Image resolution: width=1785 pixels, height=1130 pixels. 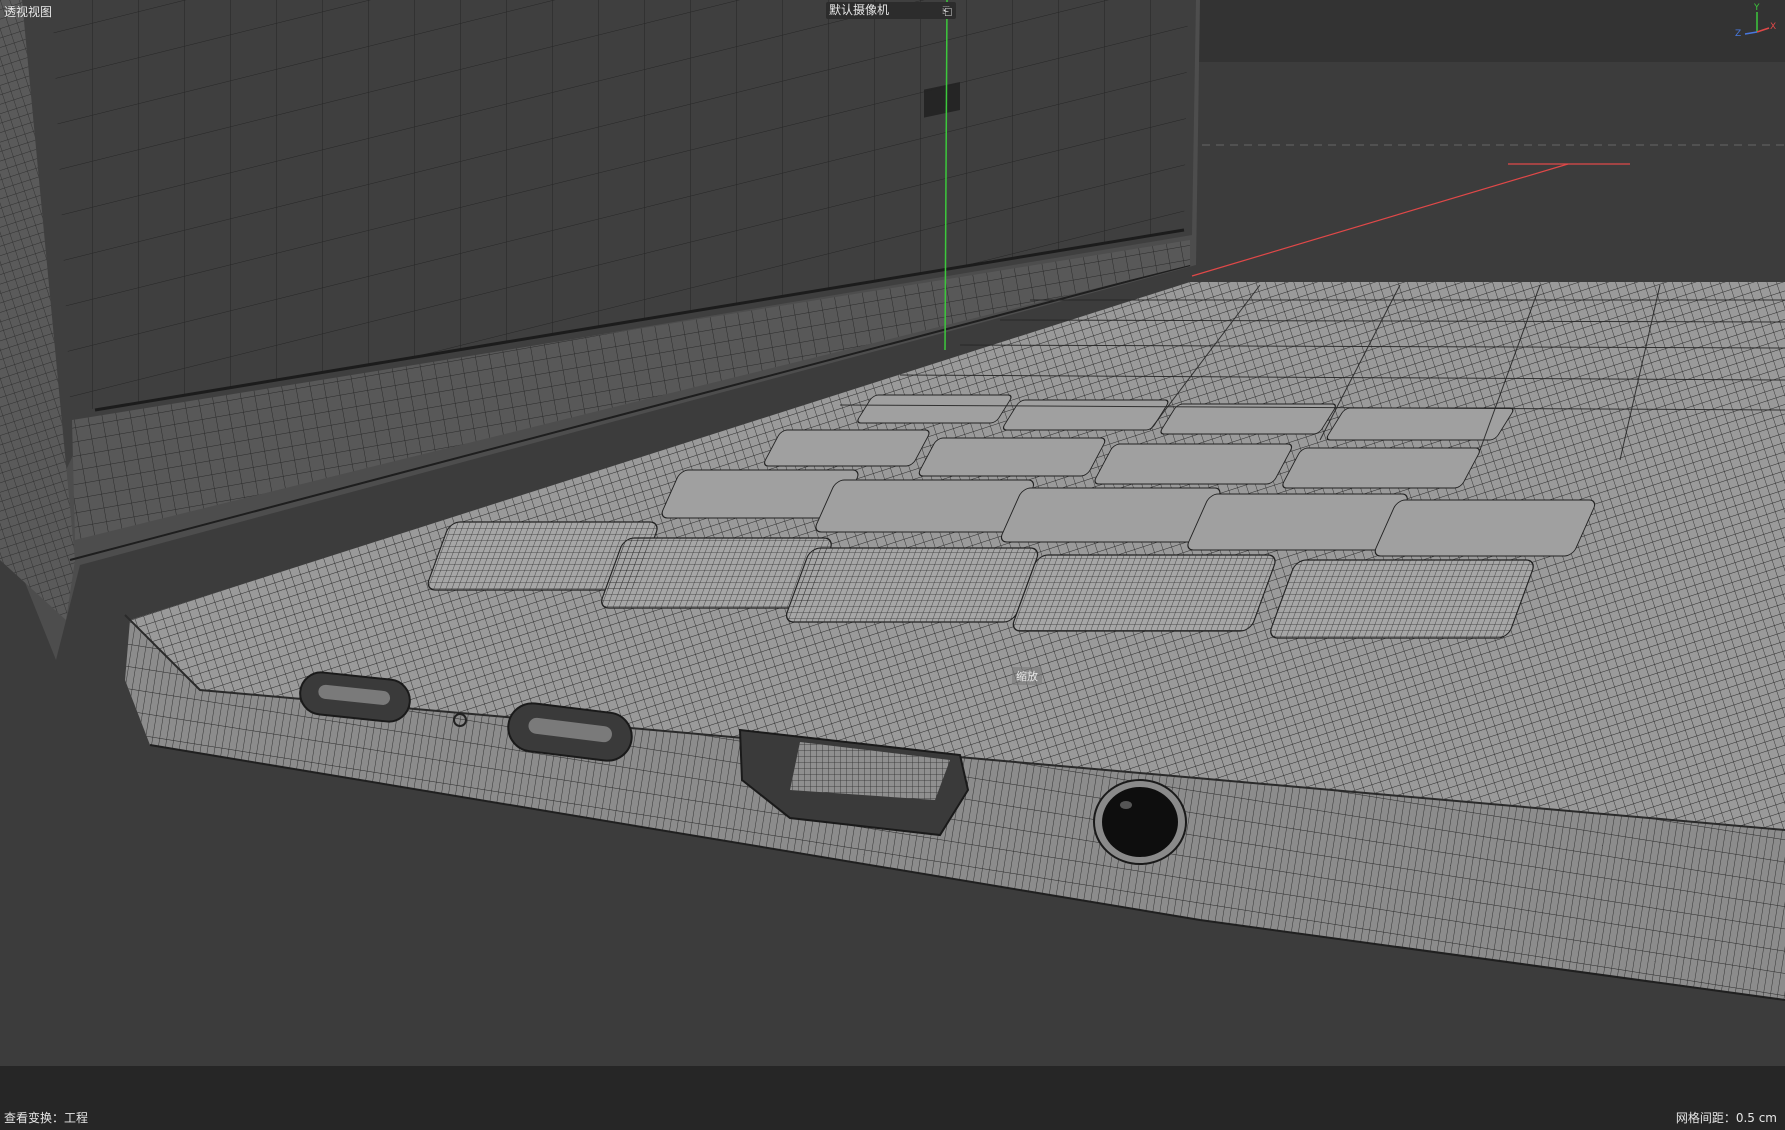 What do you see at coordinates (1738, 34) in the screenshot?
I see `axis-z-label: Z` at bounding box center [1738, 34].